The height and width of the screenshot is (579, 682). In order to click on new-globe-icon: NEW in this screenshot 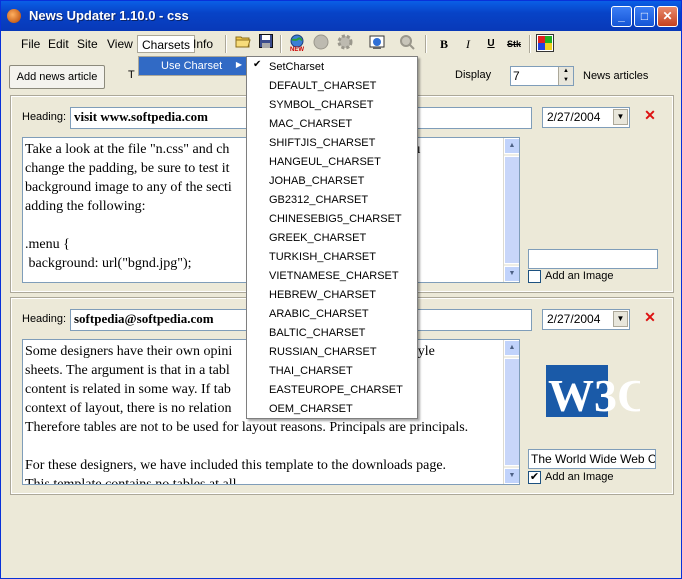, I will do `click(297, 44)`.